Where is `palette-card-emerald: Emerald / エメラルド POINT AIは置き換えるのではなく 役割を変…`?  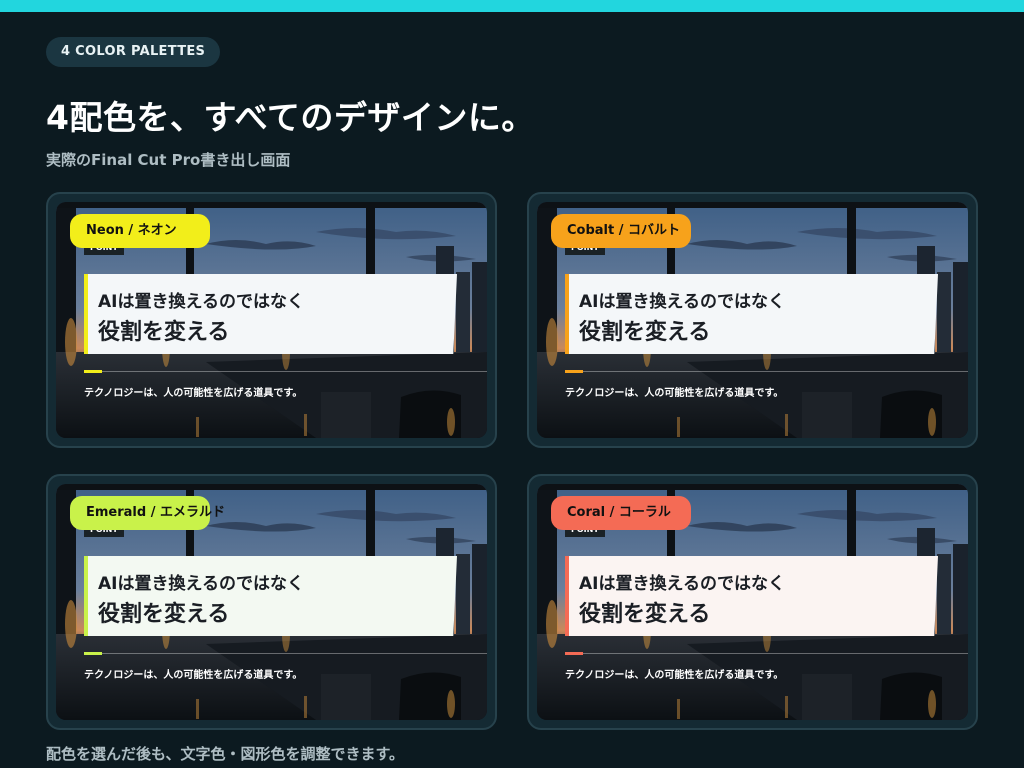 palette-card-emerald: Emerald / エメラルド POINT AIは置き換えるのではなく 役割を変… is located at coordinates (271, 602).